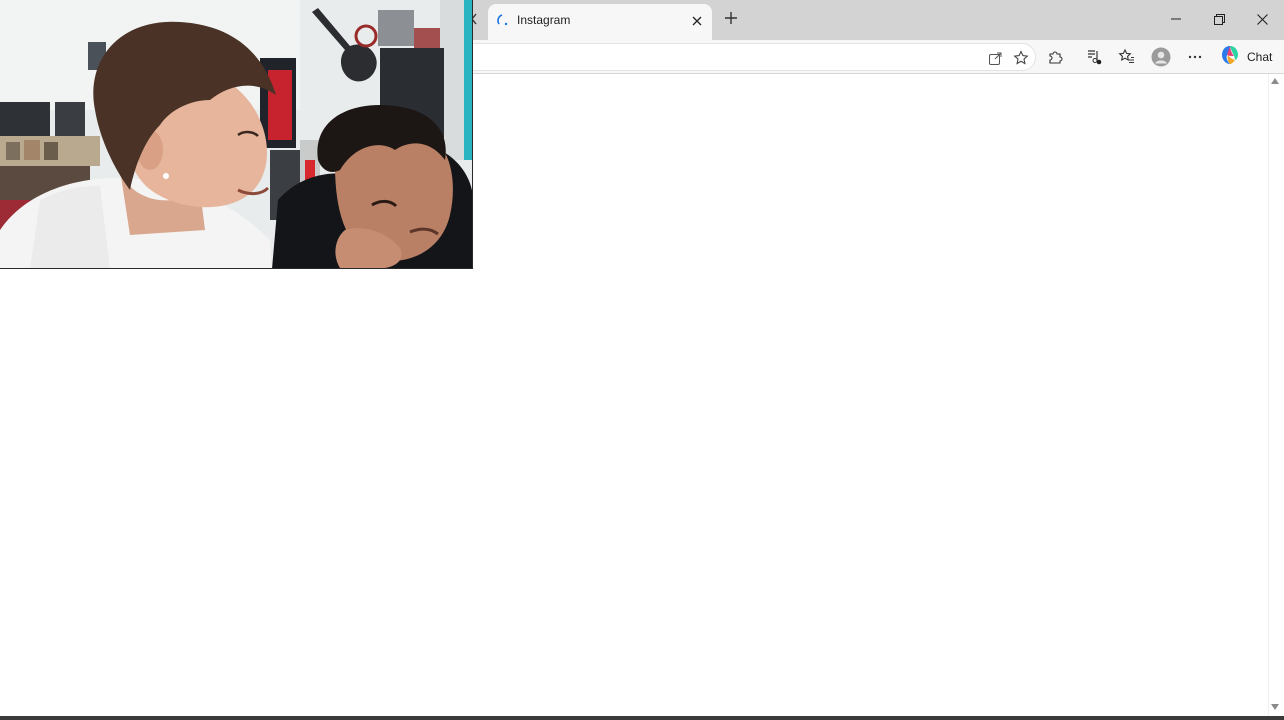 This screenshot has height=720, width=1284. I want to click on favorites-icon, so click(1127, 57).